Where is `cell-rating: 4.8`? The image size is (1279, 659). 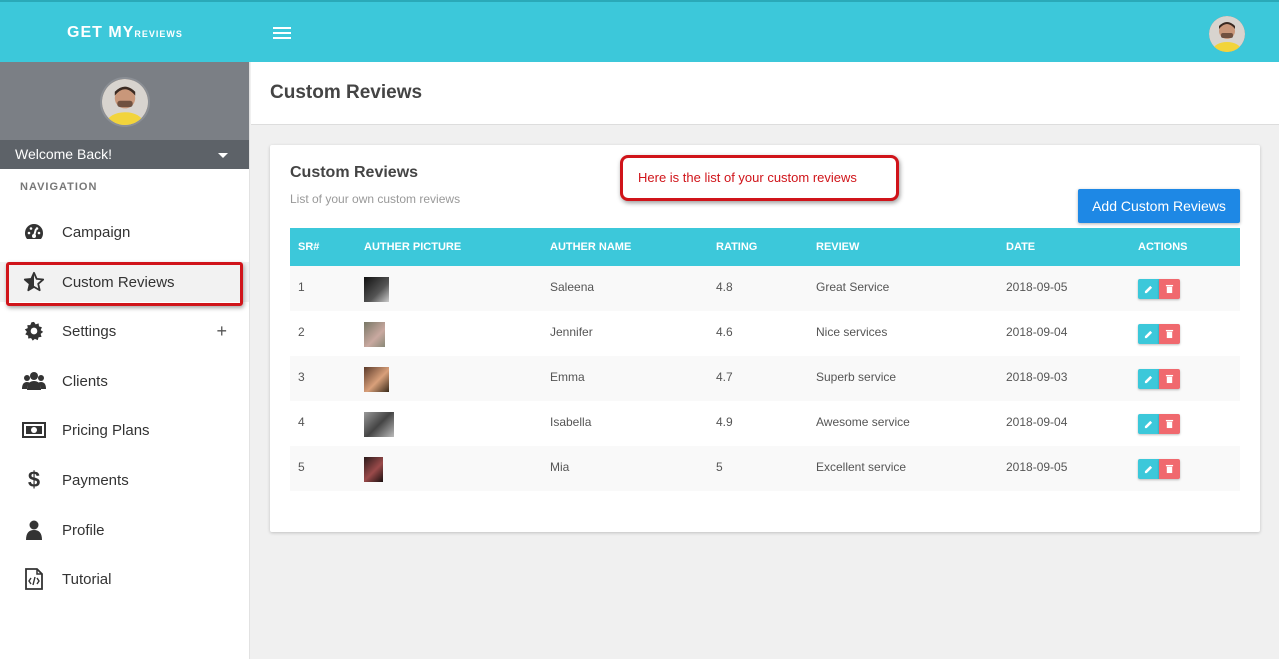
cell-rating: 4.8 is located at coordinates (724, 287).